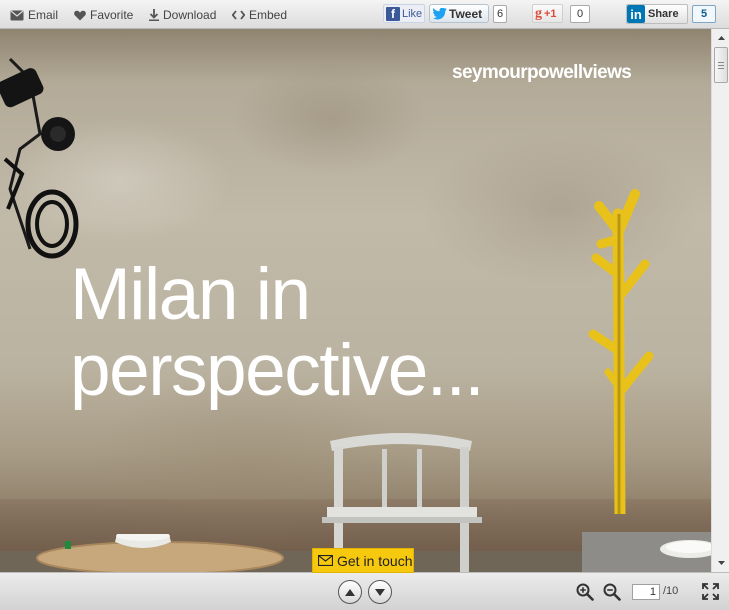  I want to click on scroll-down-arrow, so click(721, 563).